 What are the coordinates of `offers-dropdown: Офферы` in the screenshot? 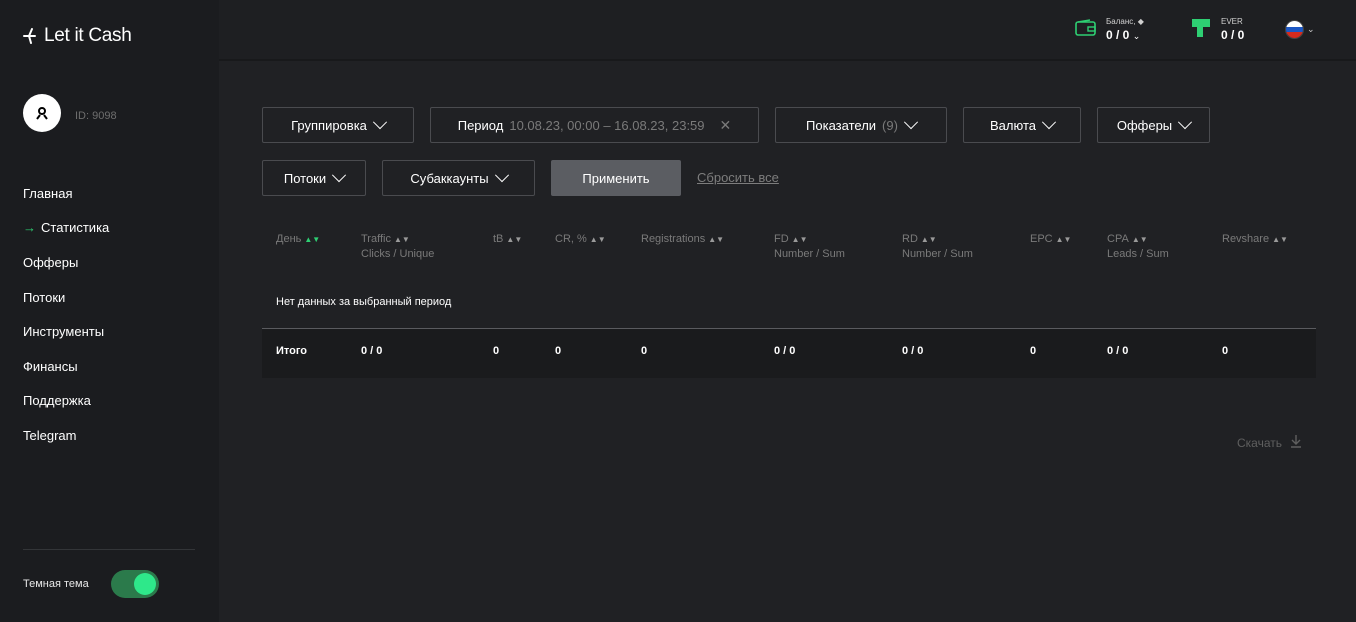 It's located at (1153, 125).